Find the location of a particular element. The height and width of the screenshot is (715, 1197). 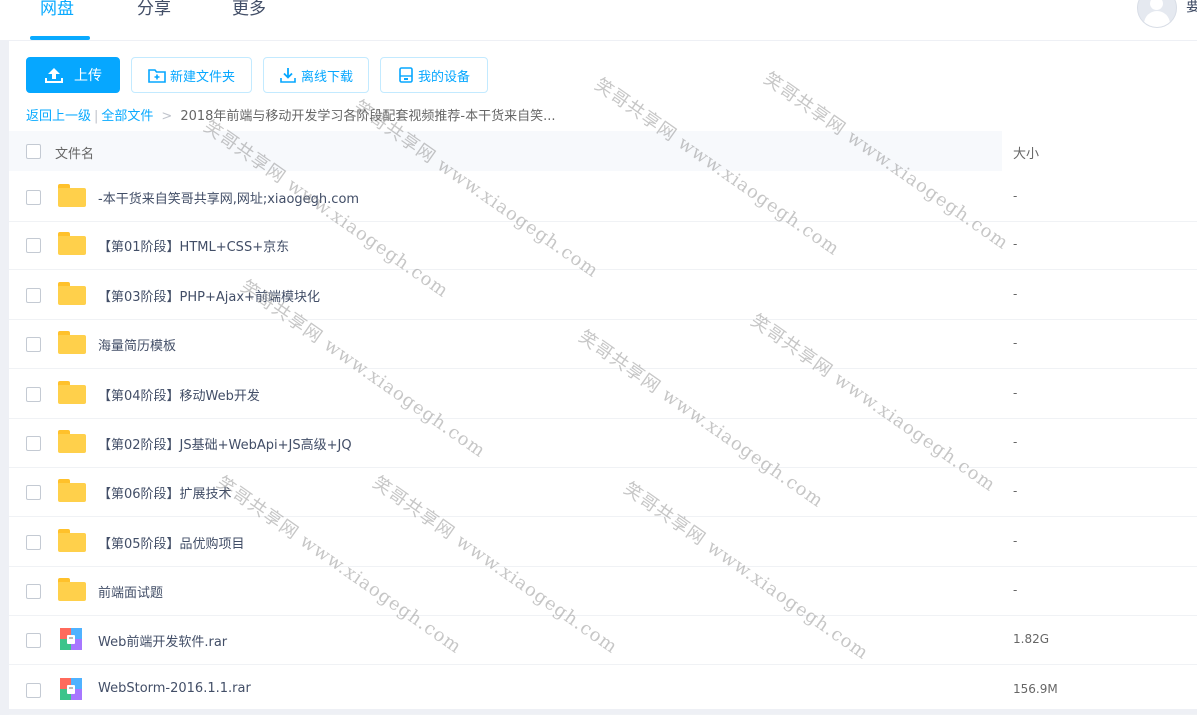

tab-more: 更多 is located at coordinates (249, 9).